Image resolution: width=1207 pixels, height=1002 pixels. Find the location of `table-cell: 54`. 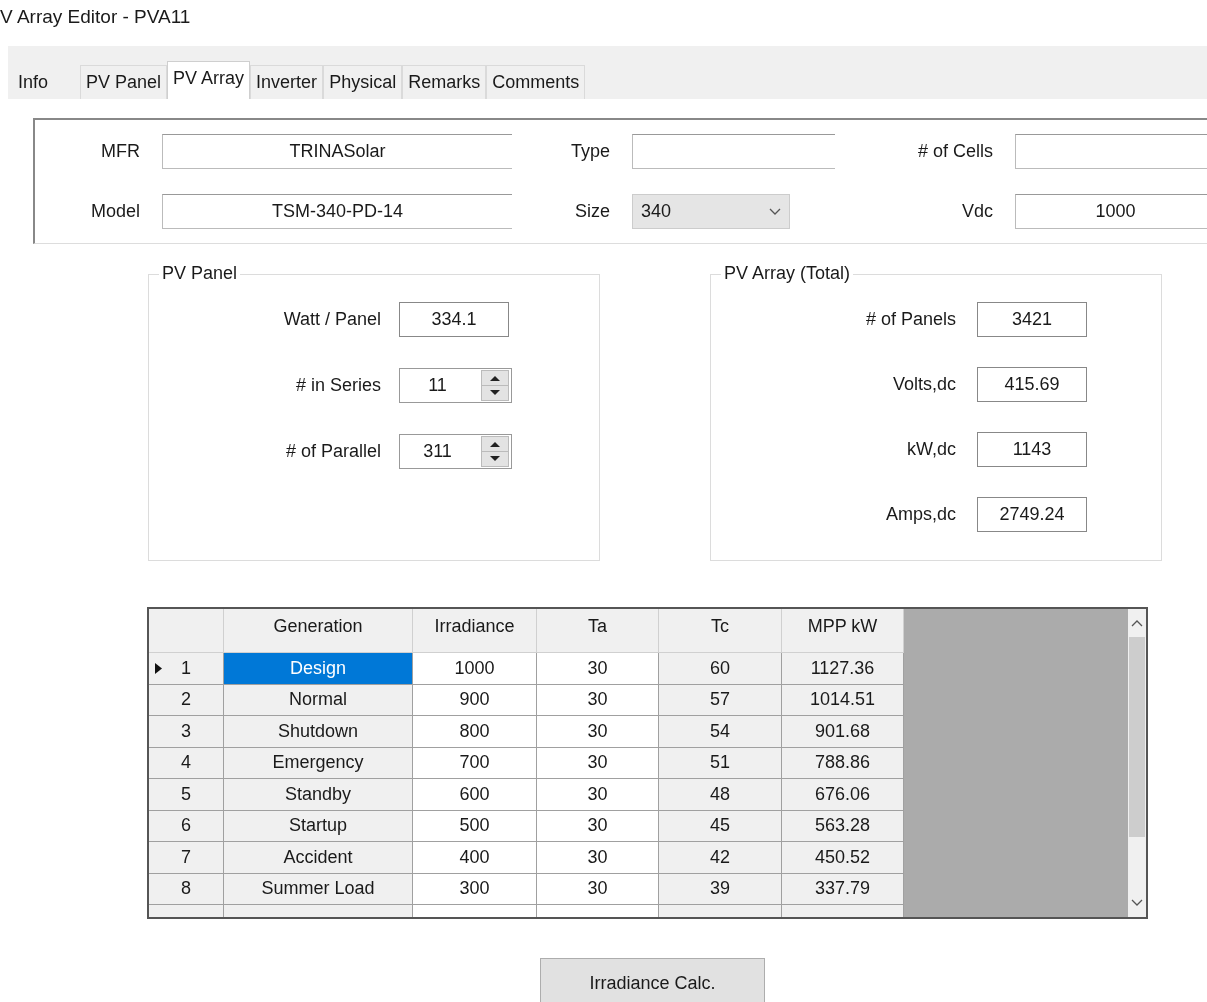

table-cell: 54 is located at coordinates (720, 732).